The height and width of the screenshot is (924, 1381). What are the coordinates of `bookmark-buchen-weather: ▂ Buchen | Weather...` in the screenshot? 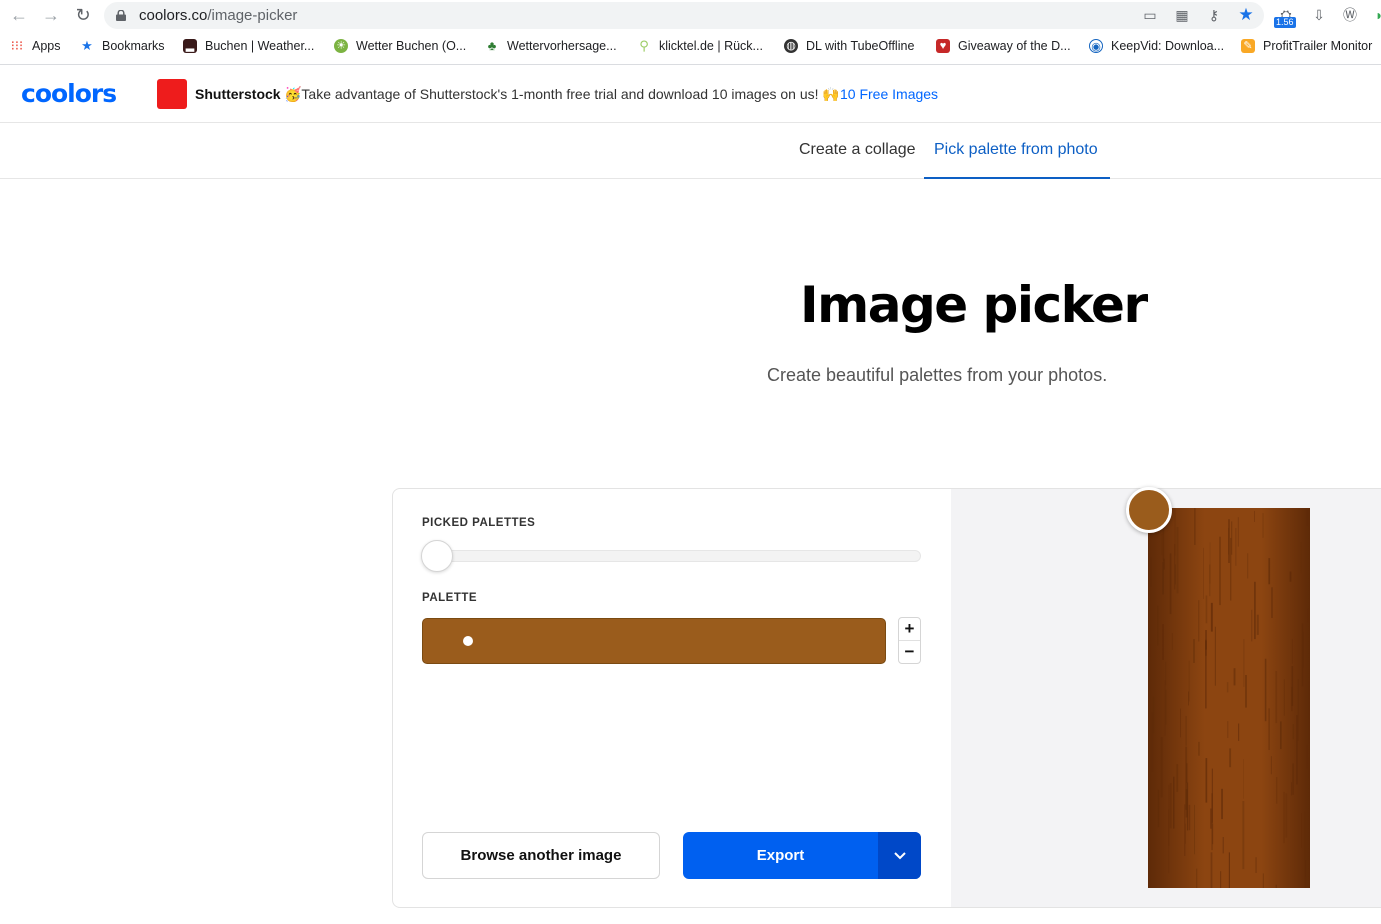 It's located at (248, 46).